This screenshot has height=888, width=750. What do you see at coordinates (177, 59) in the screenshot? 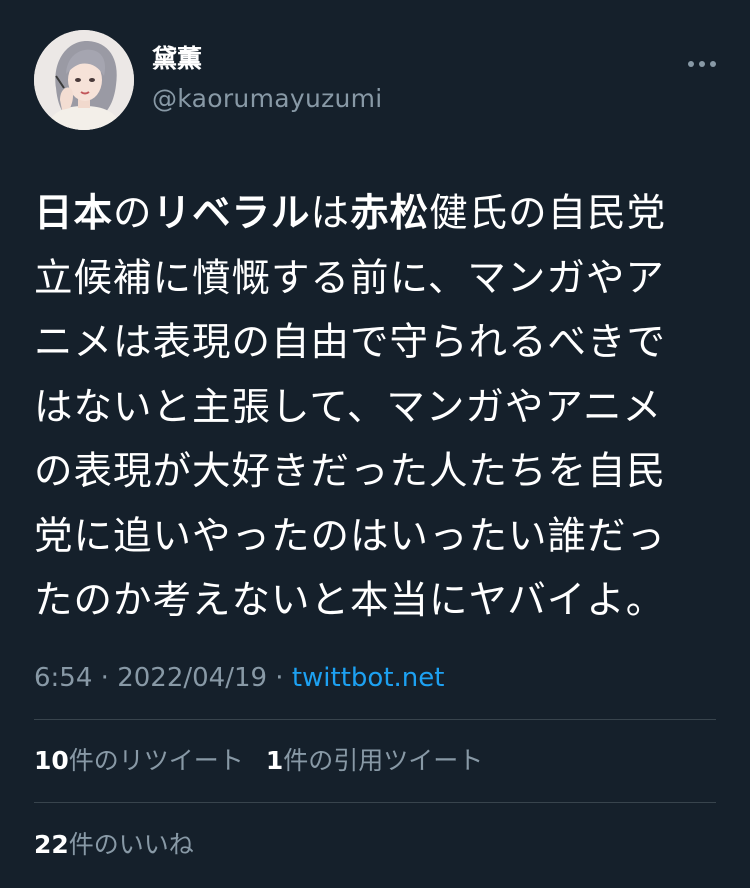
I see `author-display-name: 黛薫` at bounding box center [177, 59].